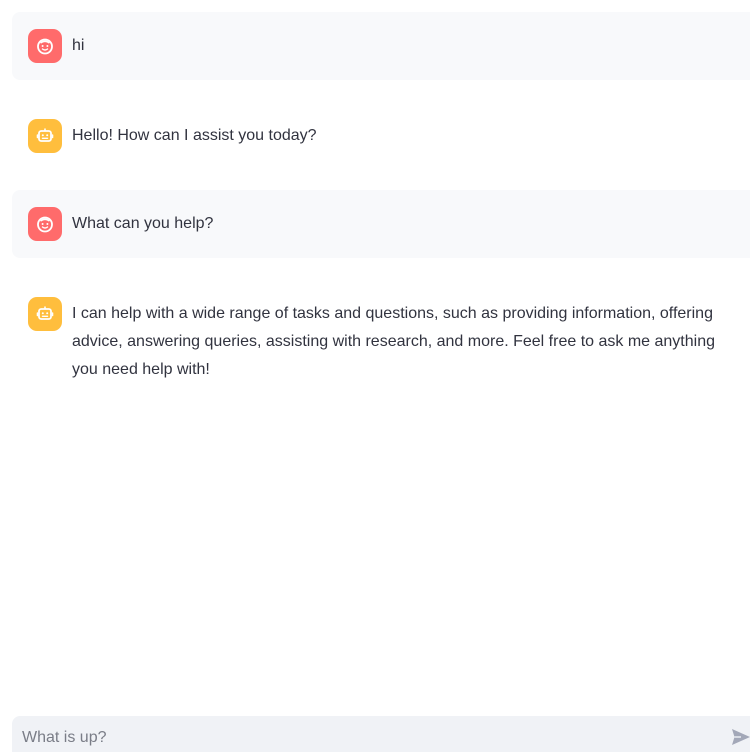  What do you see at coordinates (381, 46) in the screenshot?
I see `chat-message-user: hi` at bounding box center [381, 46].